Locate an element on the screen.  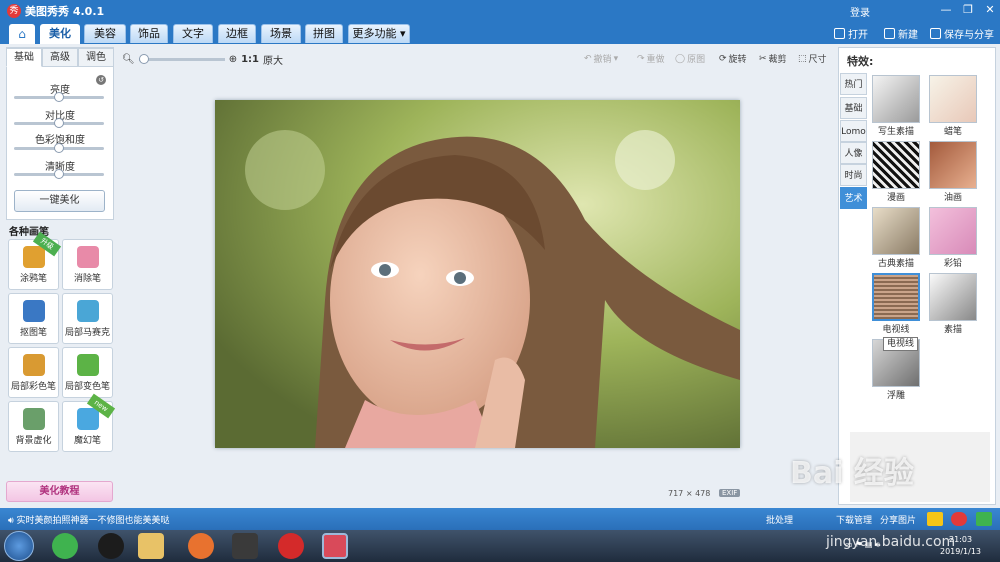
circle-icon: ◯ is located at coordinates (680, 58).